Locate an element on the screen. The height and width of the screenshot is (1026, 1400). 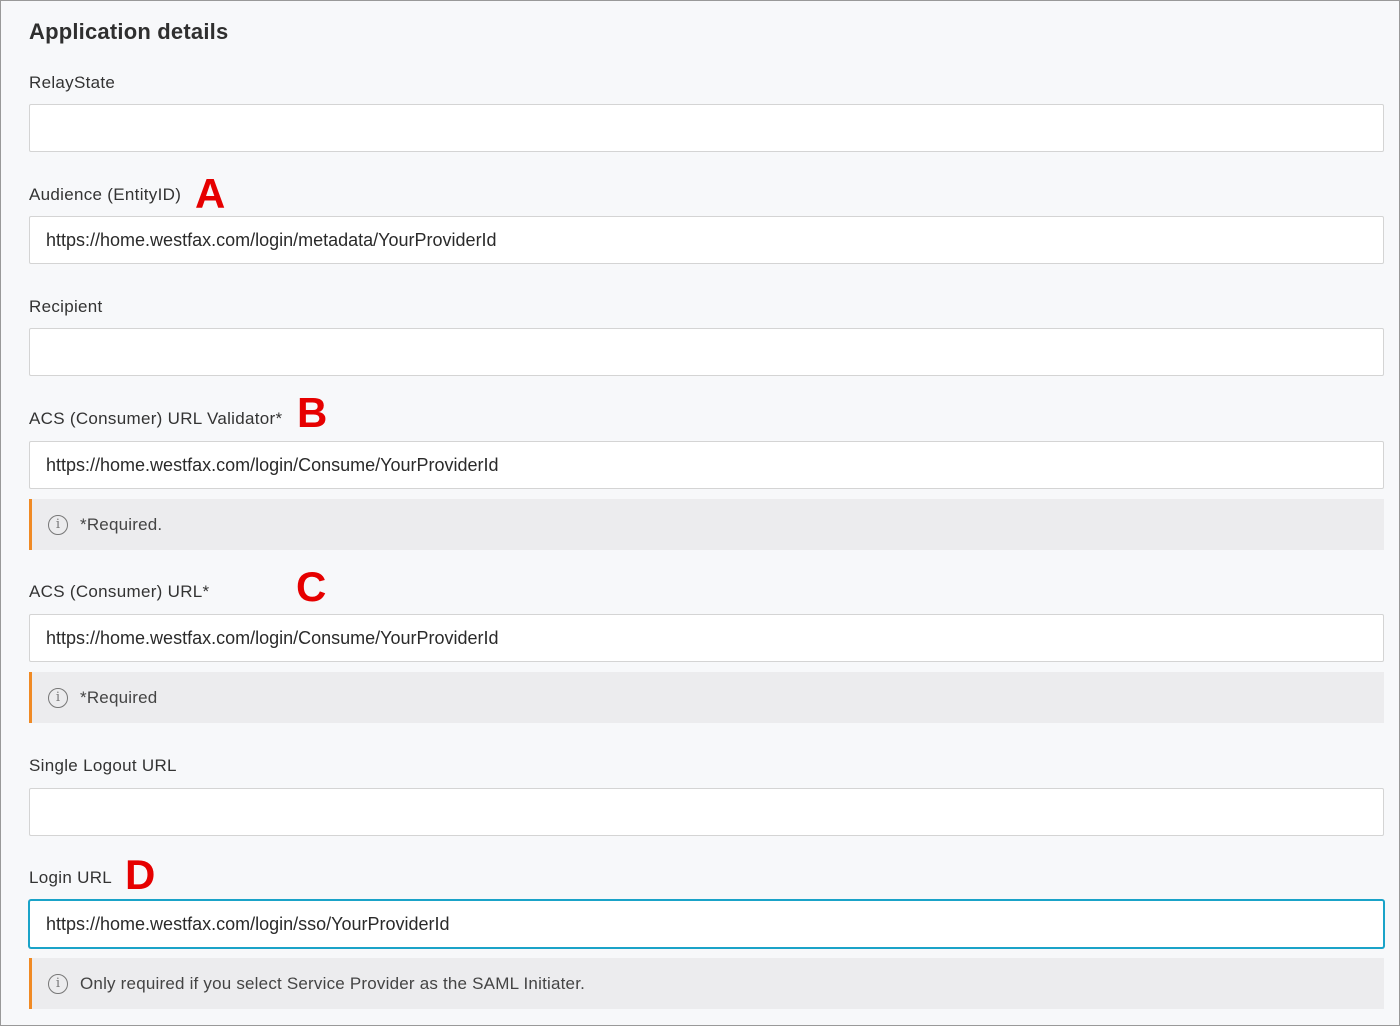
single-logout-input is located at coordinates (706, 812).